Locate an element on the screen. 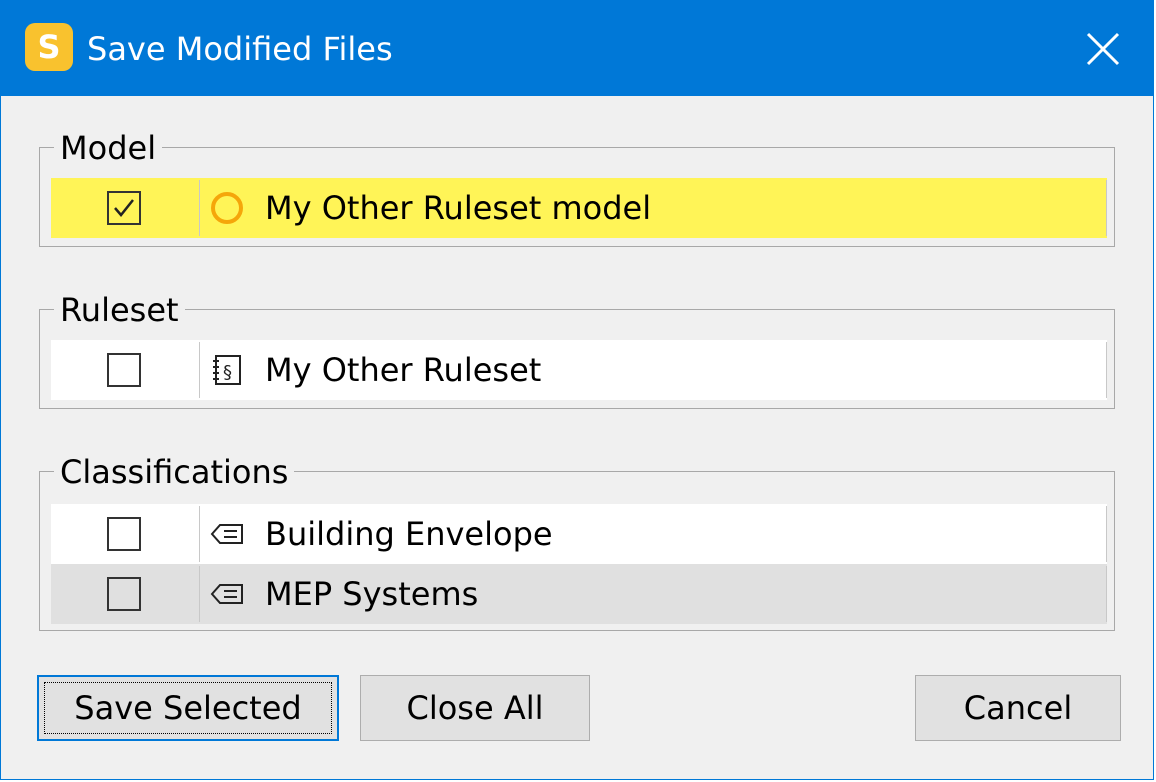 The height and width of the screenshot is (782, 1156). close-all-label: Close All is located at coordinates (475, 708).